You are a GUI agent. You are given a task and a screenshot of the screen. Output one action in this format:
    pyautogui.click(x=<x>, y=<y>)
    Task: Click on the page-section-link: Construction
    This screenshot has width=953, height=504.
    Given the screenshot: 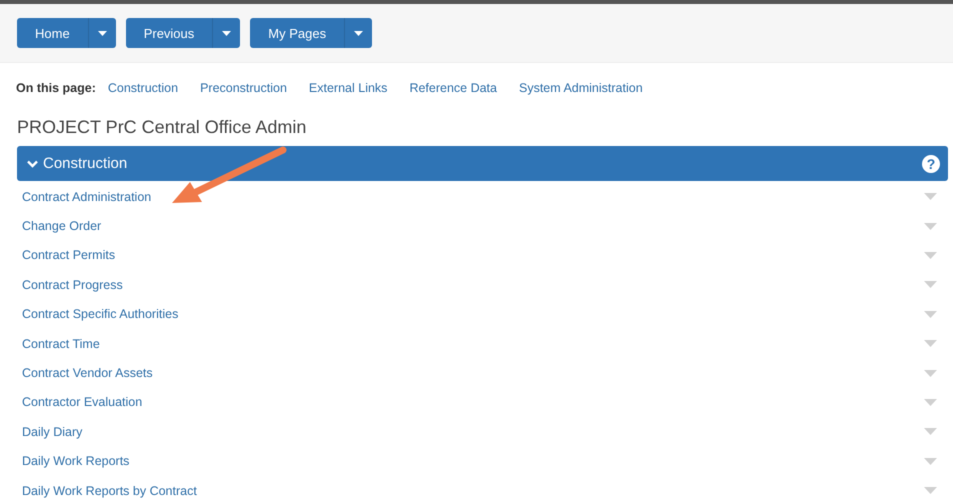 What is the action you would take?
    pyautogui.click(x=143, y=88)
    